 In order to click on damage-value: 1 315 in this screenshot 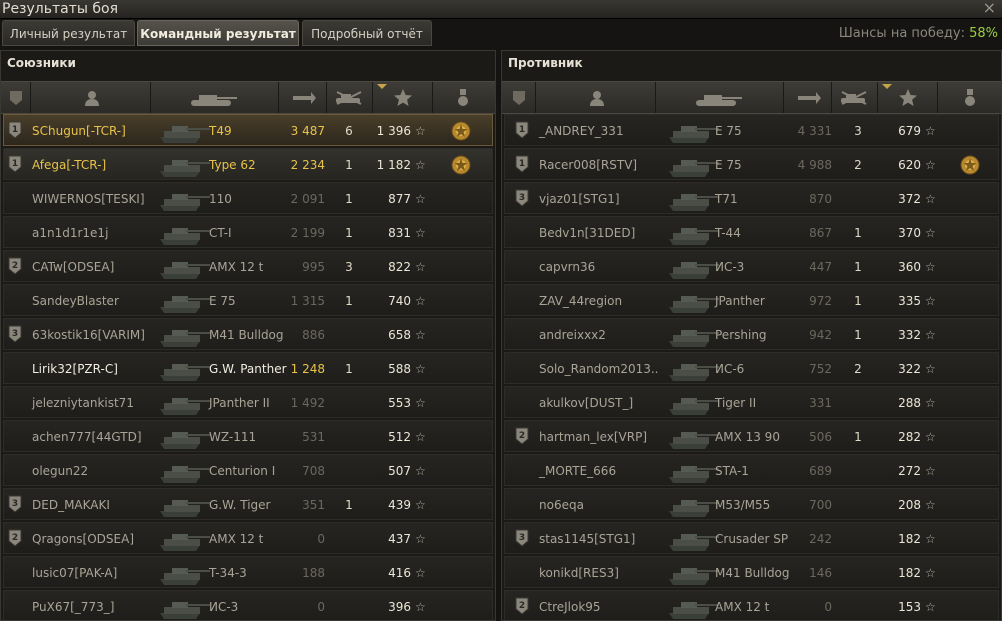, I will do `click(307, 301)`.